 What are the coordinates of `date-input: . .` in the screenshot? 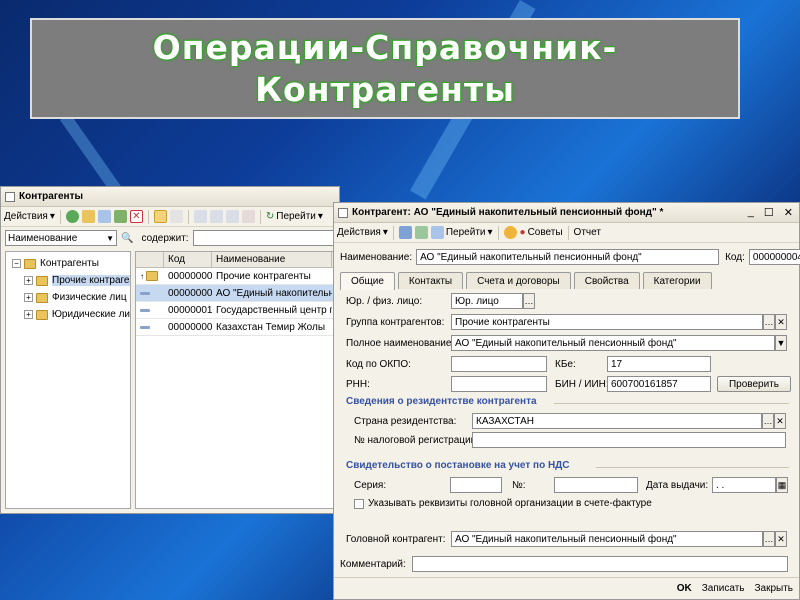 It's located at (744, 485).